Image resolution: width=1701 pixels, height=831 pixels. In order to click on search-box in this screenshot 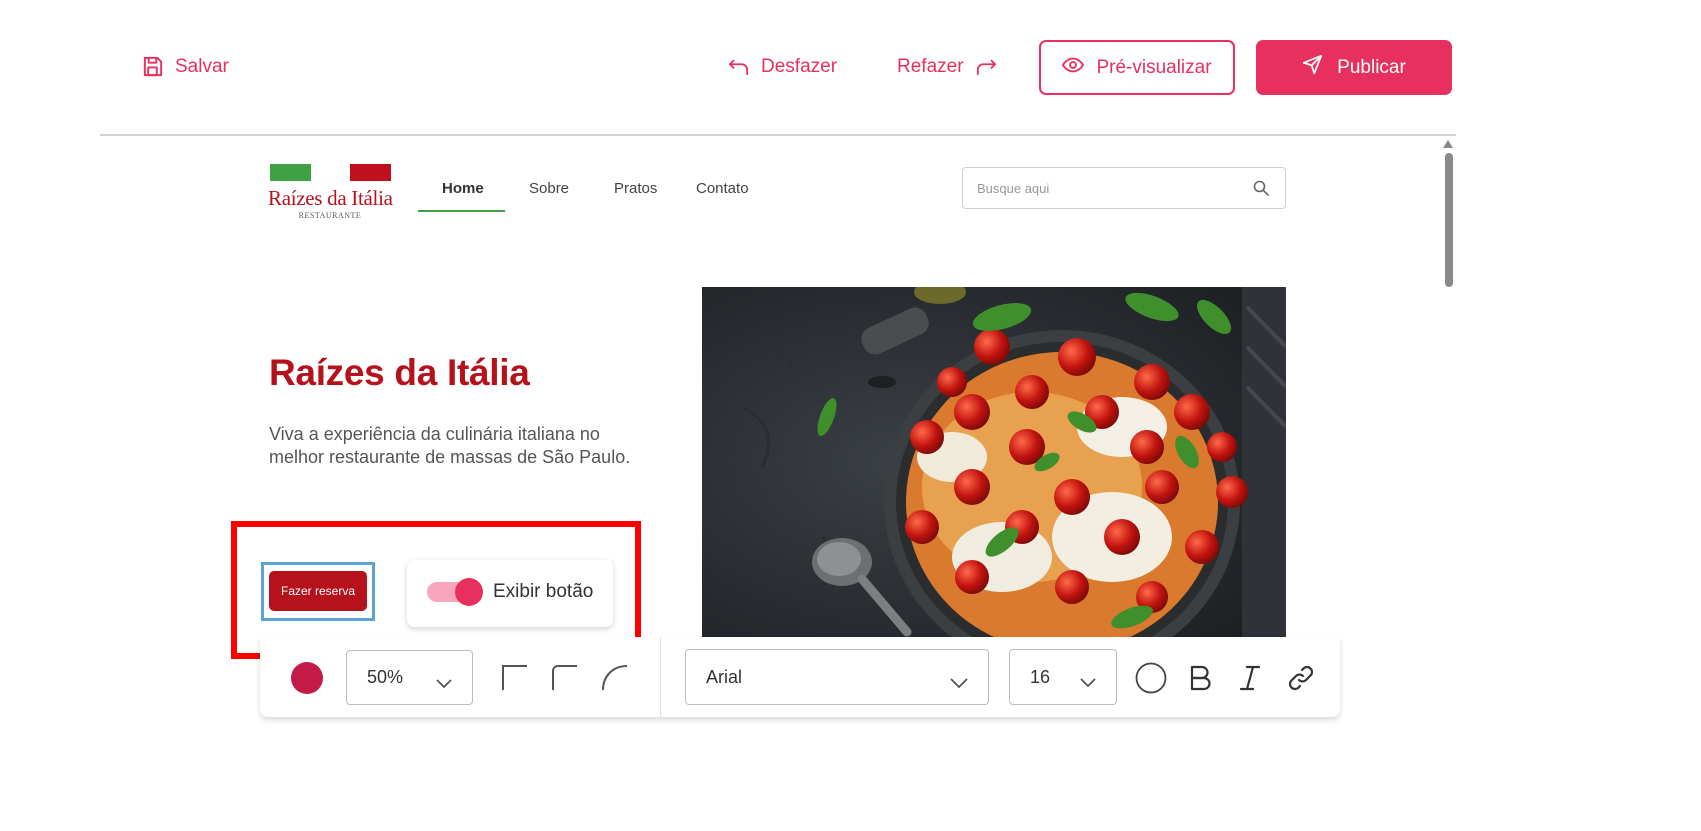, I will do `click(1124, 188)`.